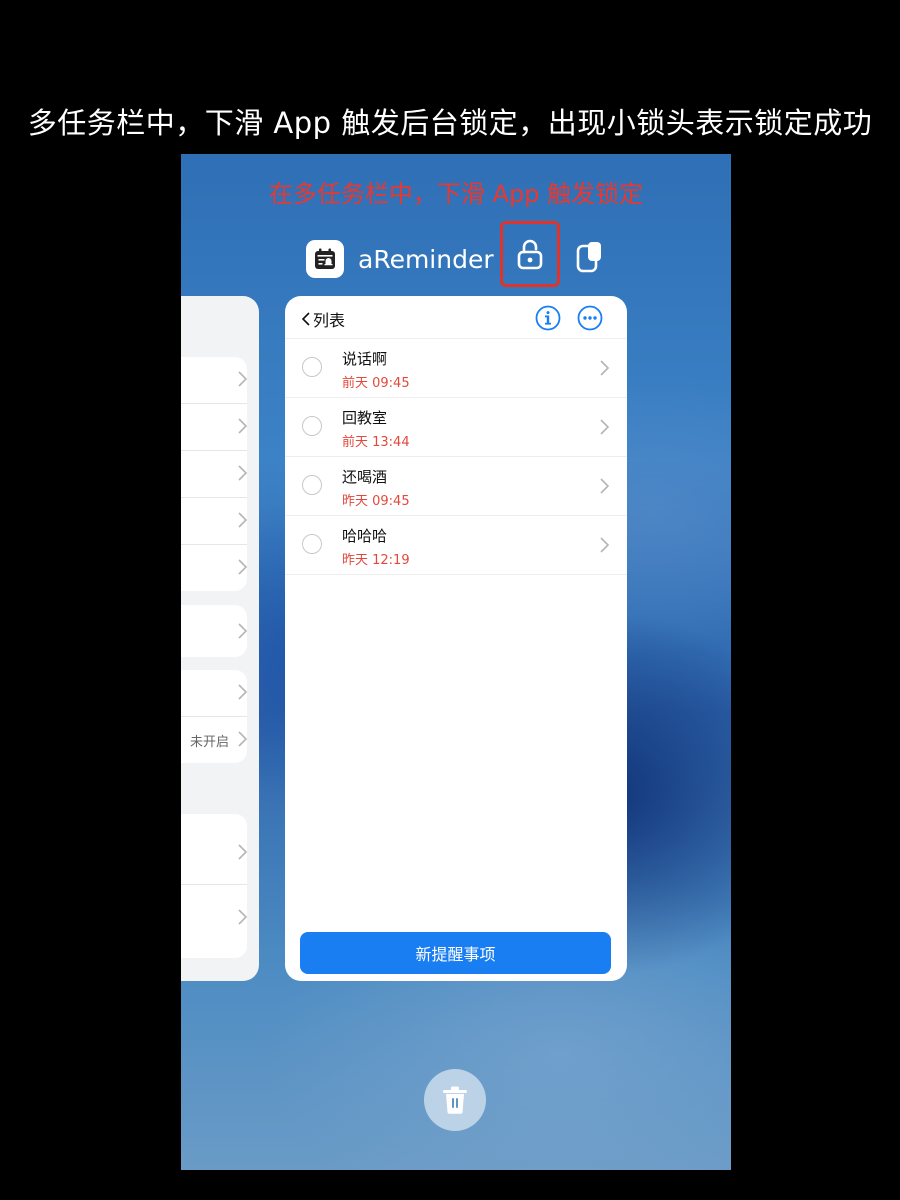 The width and height of the screenshot is (900, 1200). I want to click on list-item: 回教室 前天 13:44, so click(456, 427).